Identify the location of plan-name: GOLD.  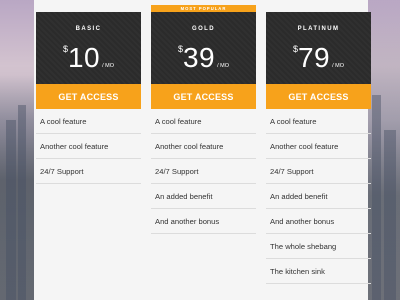
(203, 29).